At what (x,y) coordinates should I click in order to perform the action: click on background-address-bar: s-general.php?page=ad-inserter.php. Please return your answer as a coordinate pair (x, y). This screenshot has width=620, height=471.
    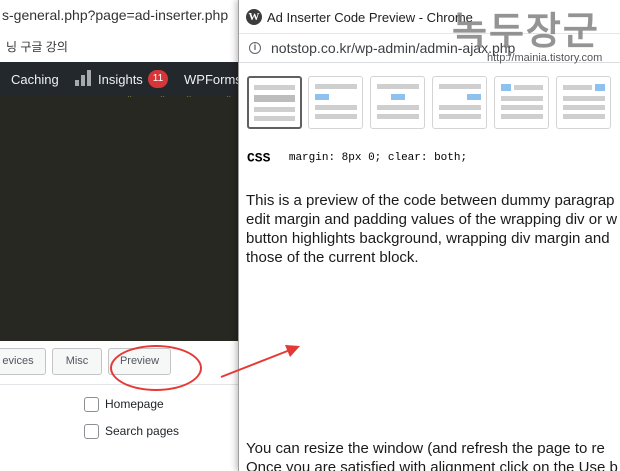
    Looking at the image, I should click on (119, 15).